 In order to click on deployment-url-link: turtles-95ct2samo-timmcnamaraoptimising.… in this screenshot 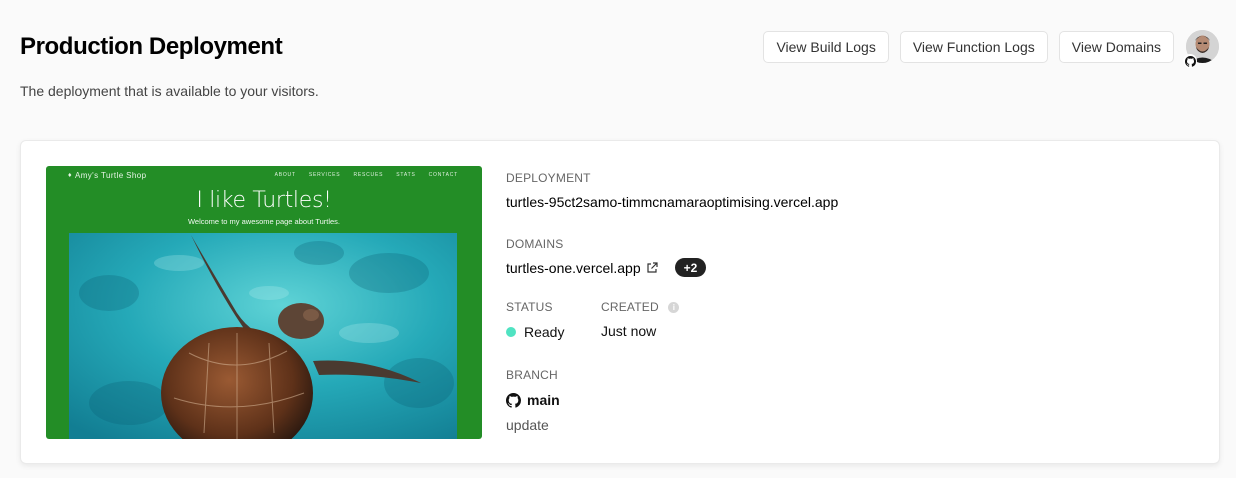, I will do `click(672, 202)`.